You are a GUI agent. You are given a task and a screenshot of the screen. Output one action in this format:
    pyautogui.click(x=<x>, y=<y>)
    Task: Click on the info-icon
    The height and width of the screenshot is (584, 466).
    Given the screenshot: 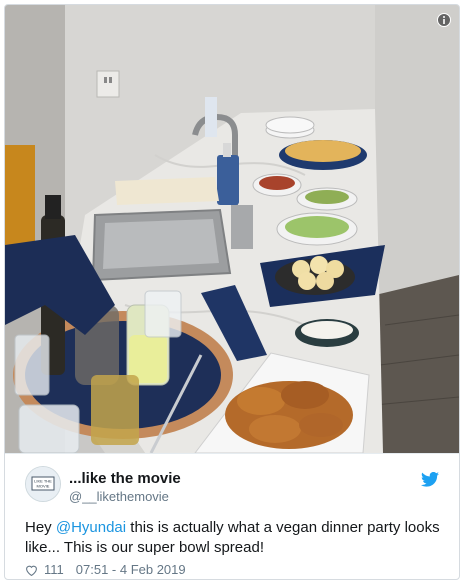 What is the action you would take?
    pyautogui.click(x=444, y=20)
    